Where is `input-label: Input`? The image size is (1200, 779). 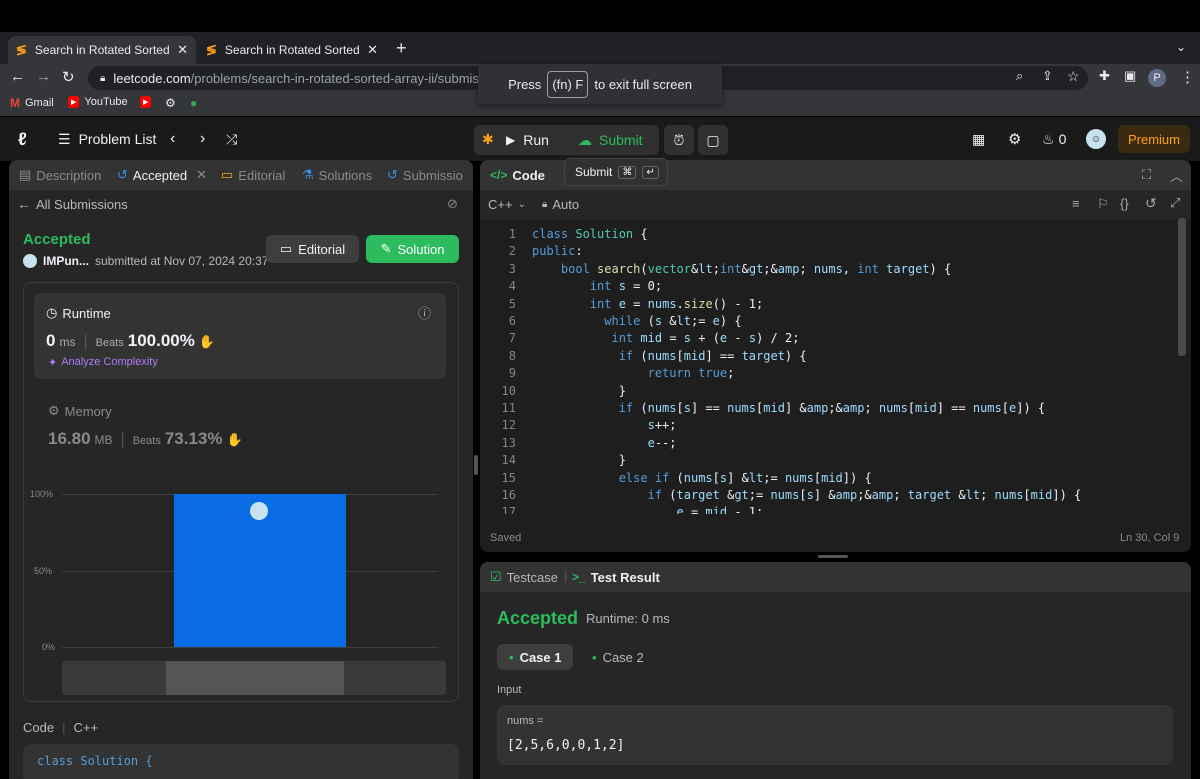
input-label: Input is located at coordinates (509, 690).